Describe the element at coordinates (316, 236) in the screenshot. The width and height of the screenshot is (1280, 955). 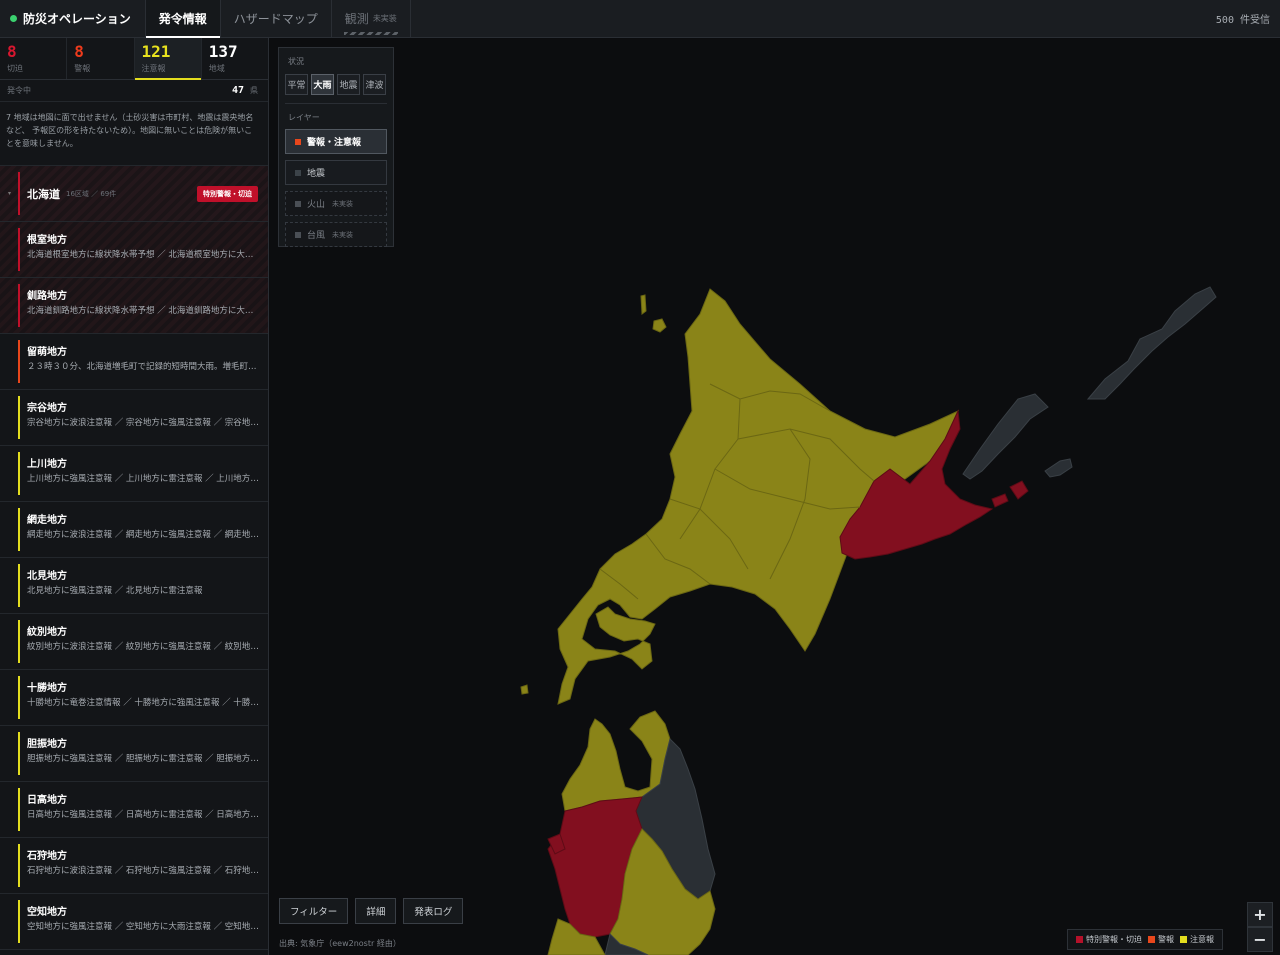
I see `layer-label: 台風` at that location.